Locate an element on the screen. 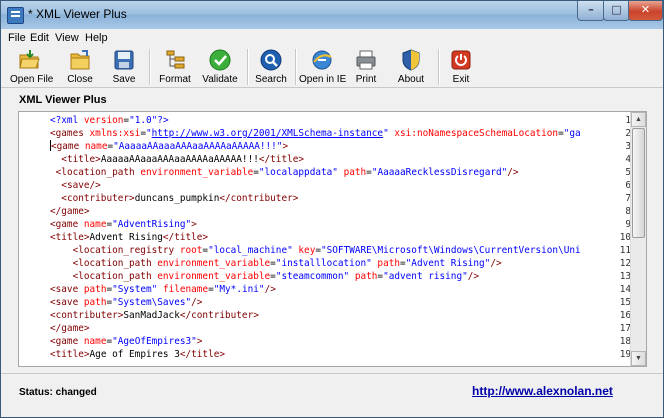 This screenshot has width=664, height=418. validate-button: Validate is located at coordinates (220, 67).